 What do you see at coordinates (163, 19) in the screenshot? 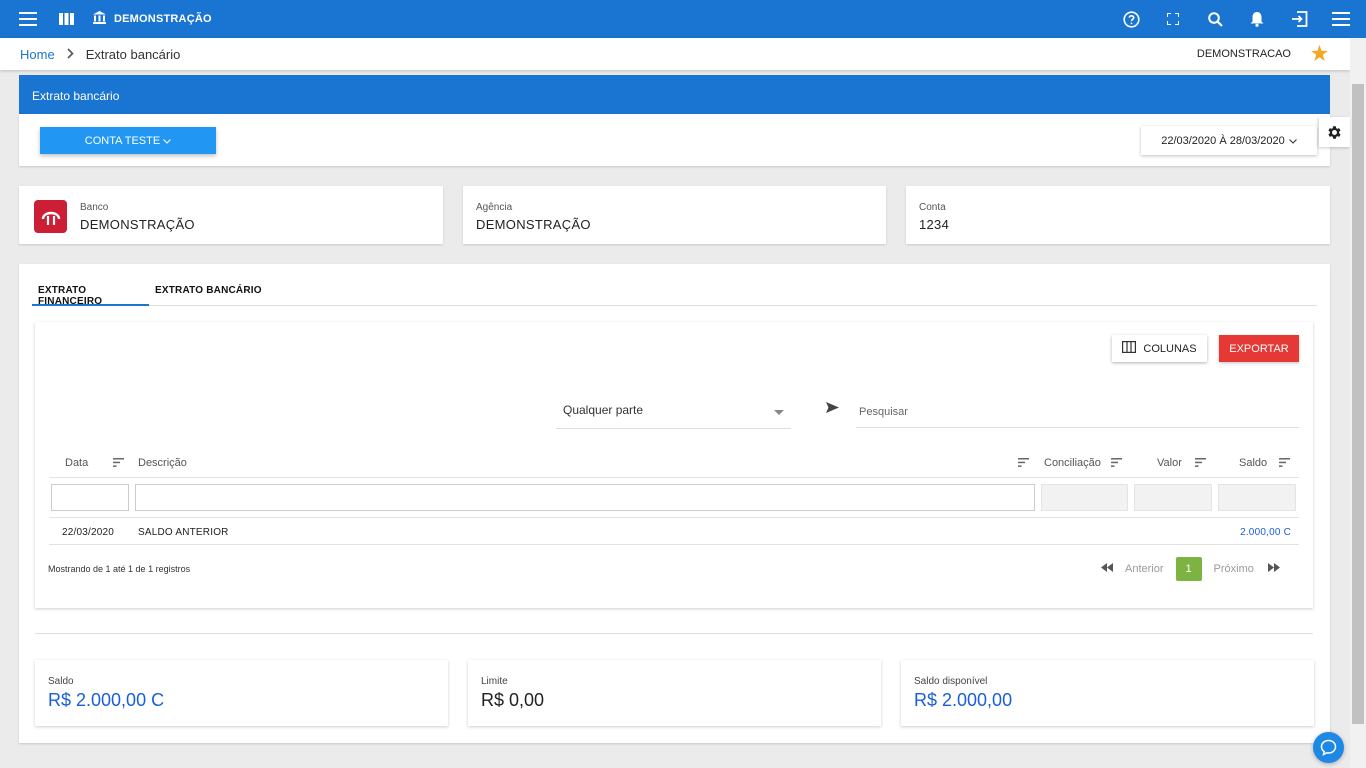
I see `company-name: DEMONSTRAÇÃO` at bounding box center [163, 19].